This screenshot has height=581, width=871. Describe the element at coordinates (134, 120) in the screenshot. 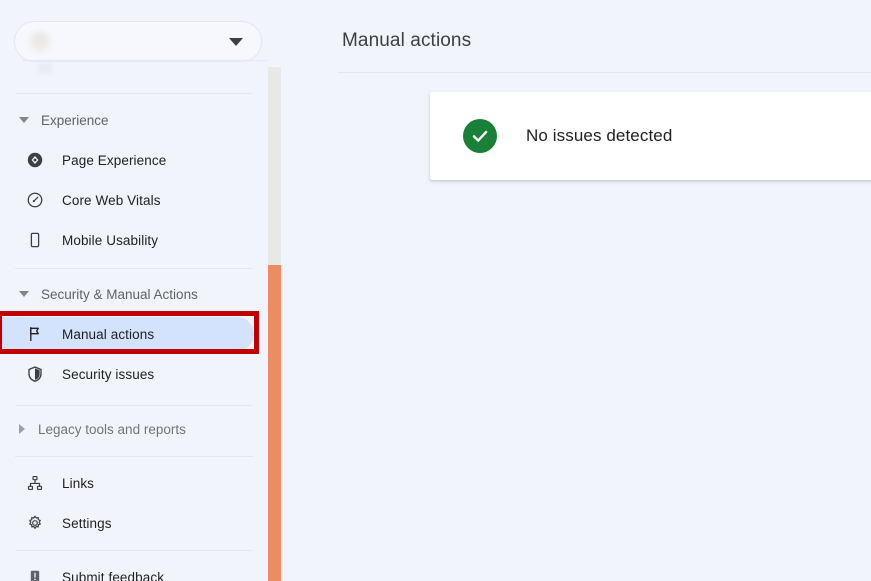

I see `sidebar-section-experience: Experience` at that location.